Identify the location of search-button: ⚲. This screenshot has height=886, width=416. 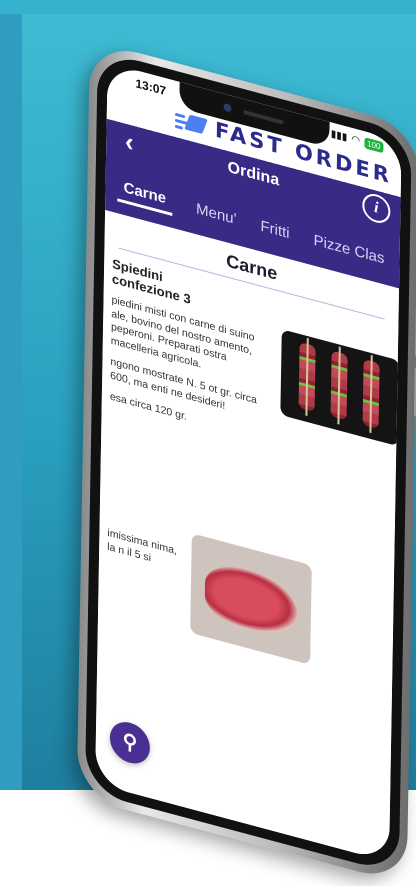
(130, 742).